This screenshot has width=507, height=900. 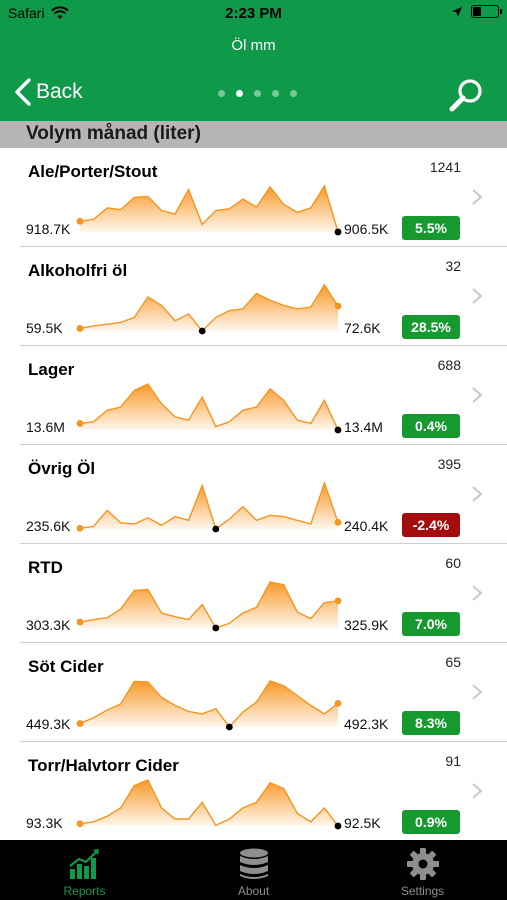 I want to click on row-end-value: 240.4K, so click(x=366, y=526).